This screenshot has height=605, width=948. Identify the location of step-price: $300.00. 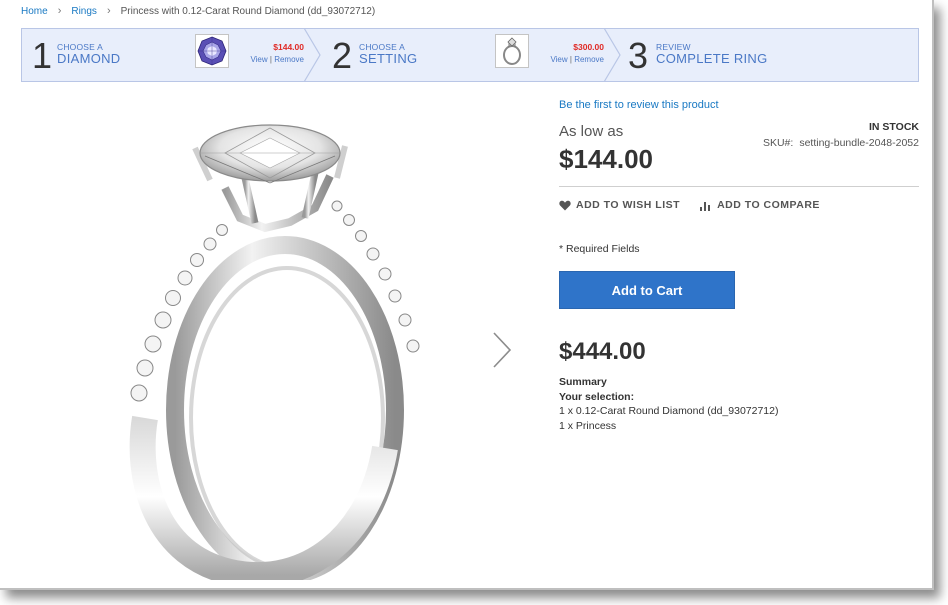
(588, 47).